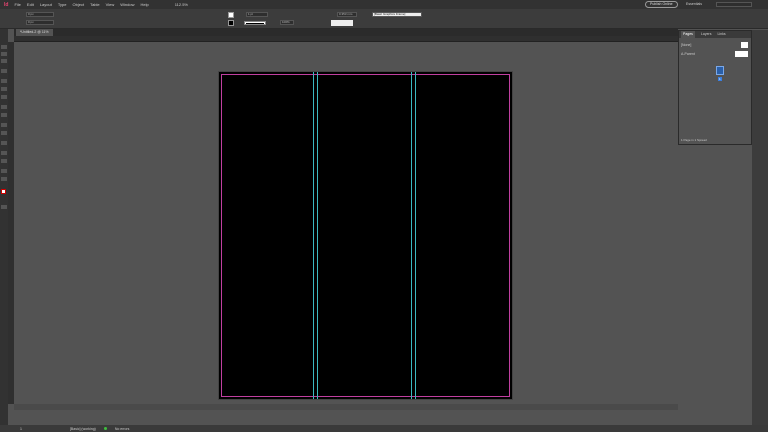 This screenshot has width=768, height=432. Describe the element at coordinates (346, 32) in the screenshot. I see `document-tab-bar: *Untitled-2 @ 11%` at that location.